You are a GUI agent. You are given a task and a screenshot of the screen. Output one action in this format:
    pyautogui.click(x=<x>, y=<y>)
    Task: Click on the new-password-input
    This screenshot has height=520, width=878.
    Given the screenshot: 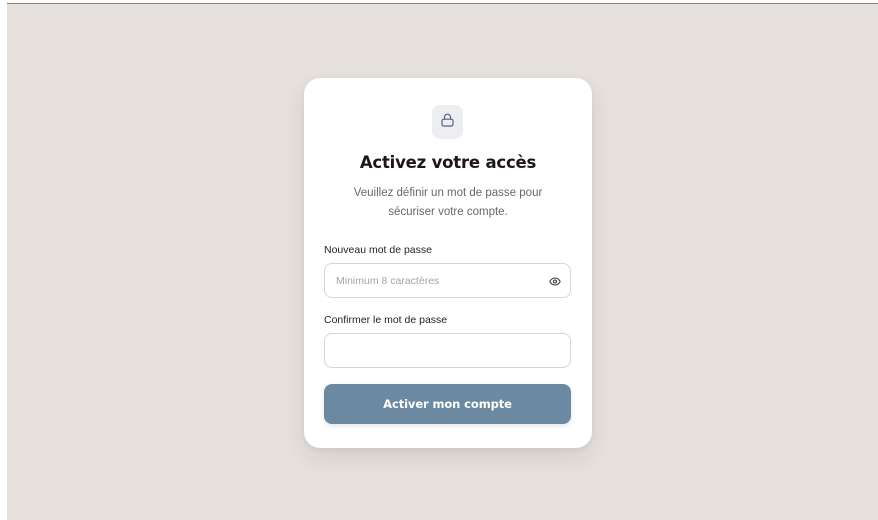 What is the action you would take?
    pyautogui.click(x=447, y=280)
    